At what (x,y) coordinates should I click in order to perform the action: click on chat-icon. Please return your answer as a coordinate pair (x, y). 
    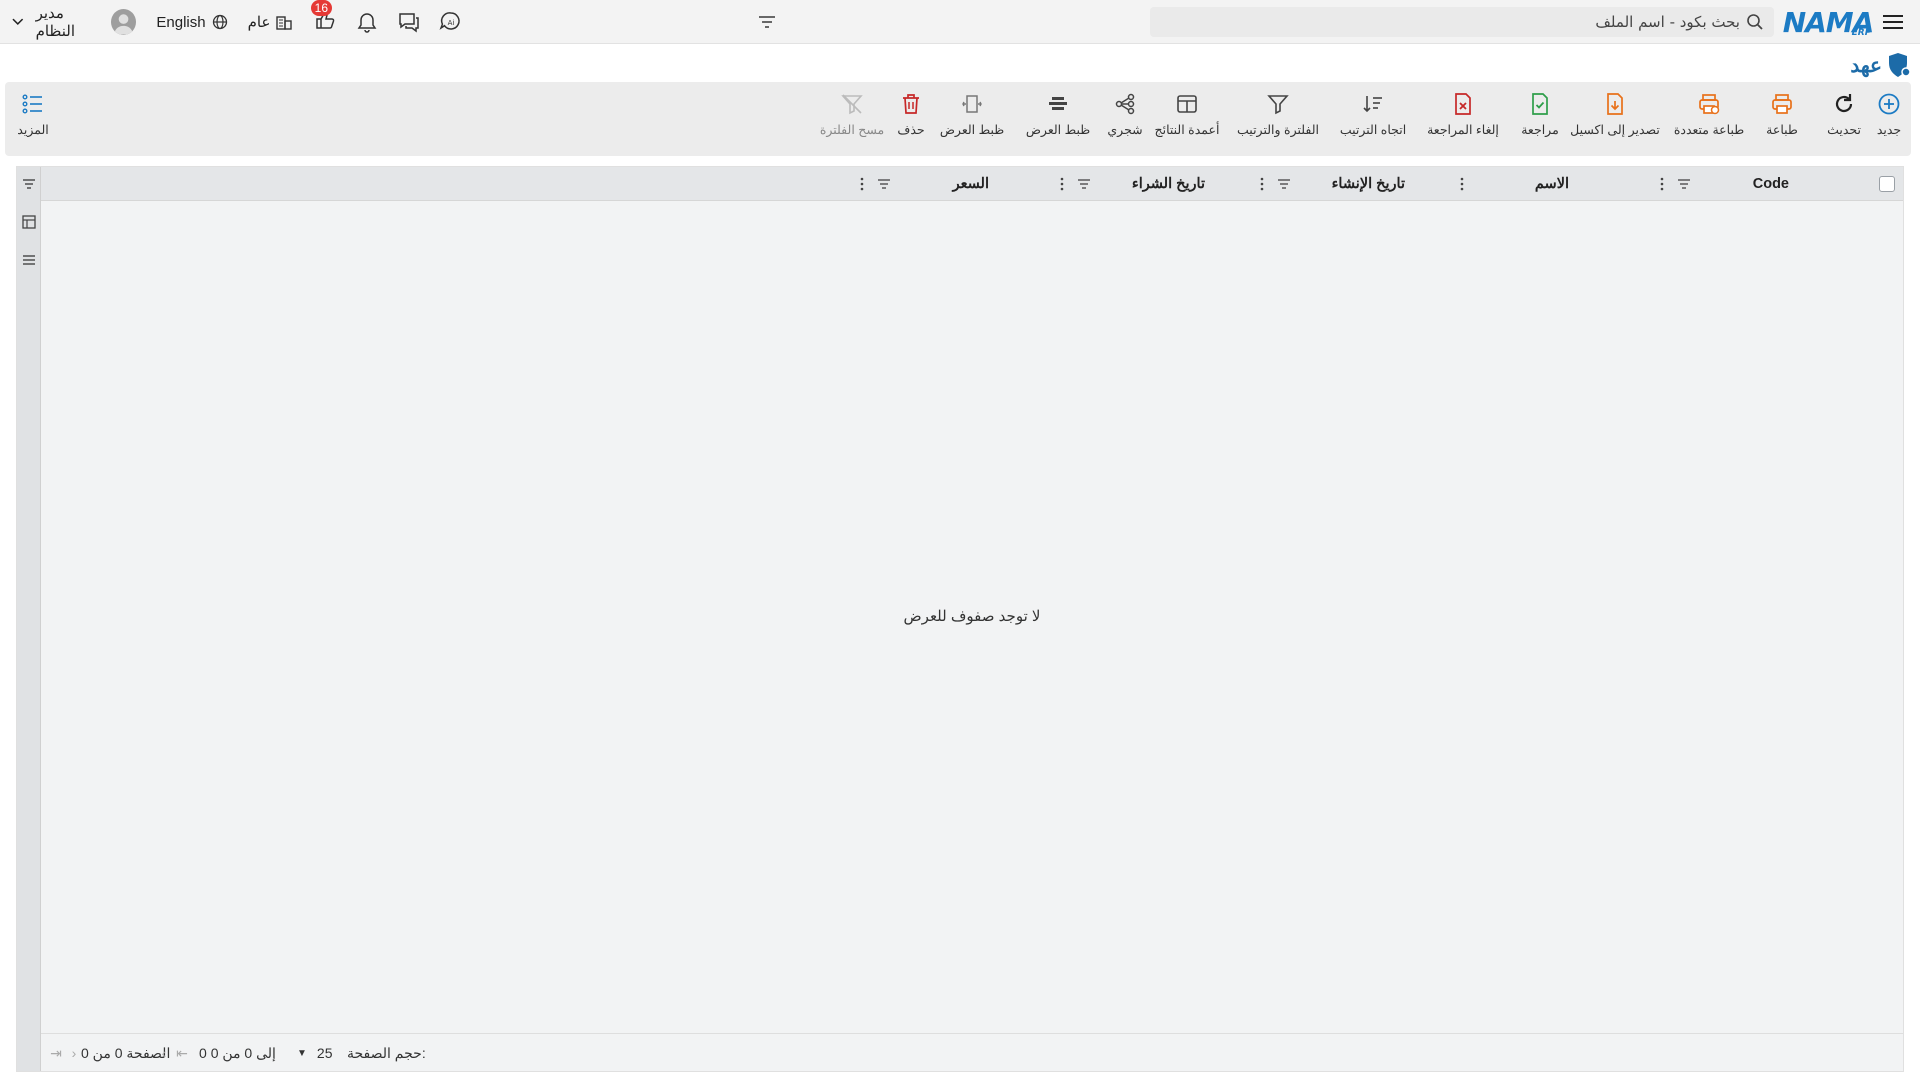
    Looking at the image, I should click on (409, 22).